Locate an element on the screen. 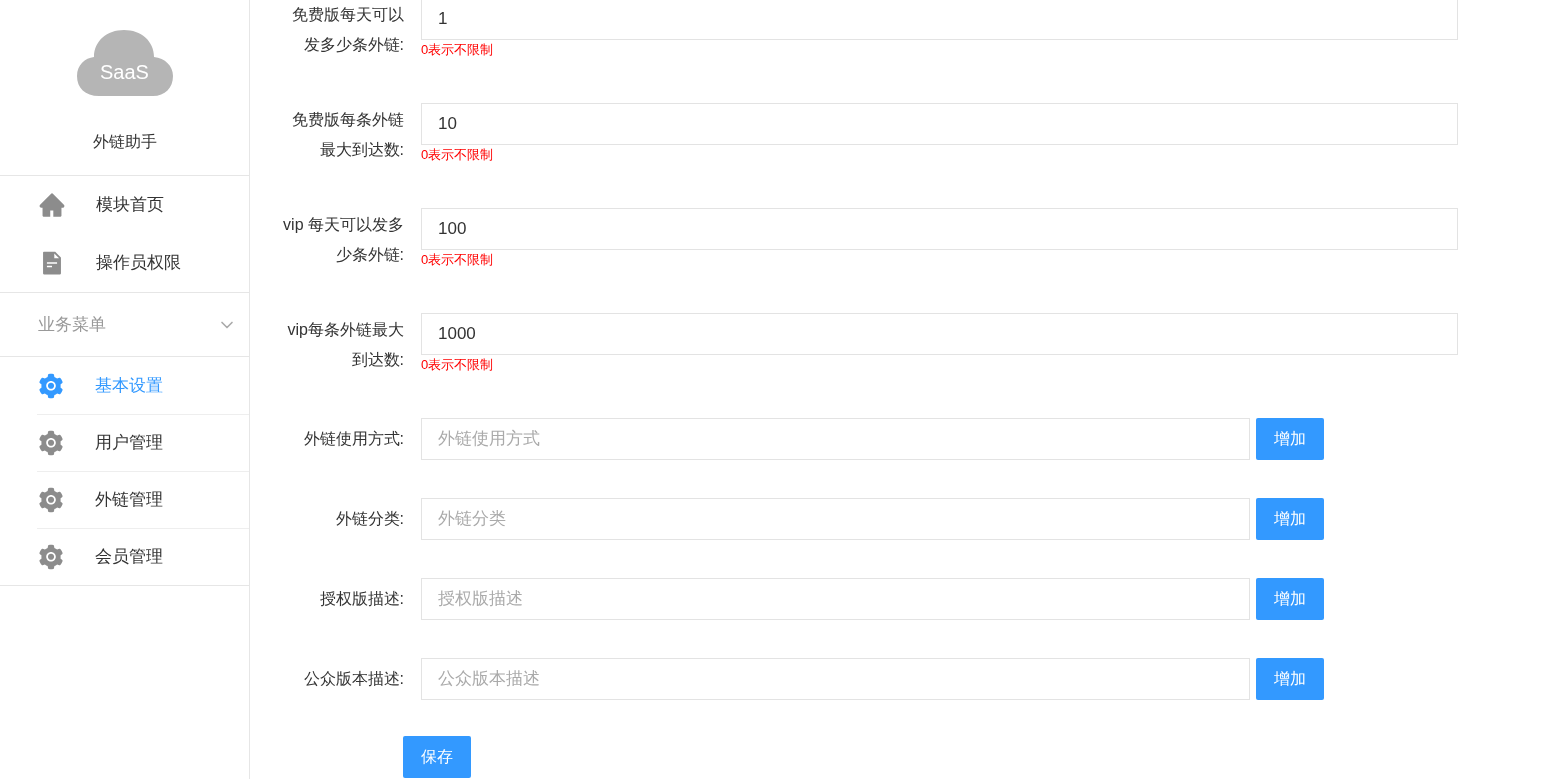 This screenshot has height=779, width=1552. cloud-icon is located at coordinates (124, 63).